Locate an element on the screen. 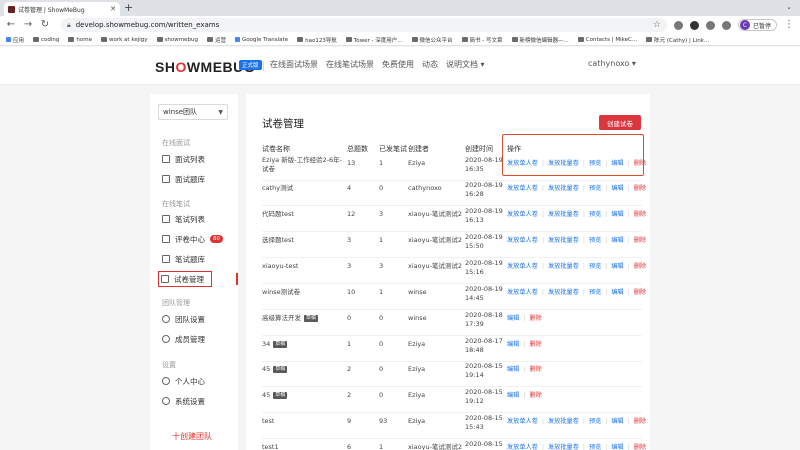 Image resolution: width=800 pixels, height=450 pixels. browser-tab: 试卷管理 | ShowMeBug ✕ is located at coordinates (62, 9).